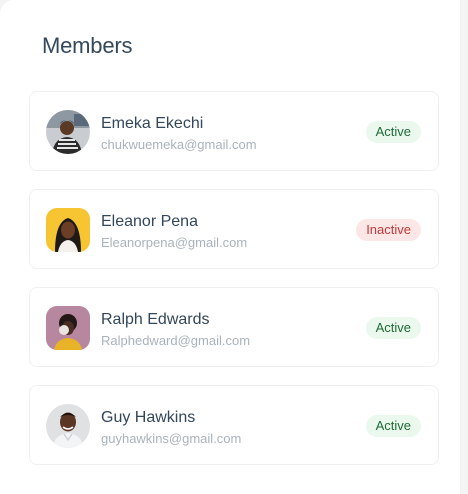  Describe the element at coordinates (149, 221) in the screenshot. I see `member-name: Eleanor Pena` at that location.